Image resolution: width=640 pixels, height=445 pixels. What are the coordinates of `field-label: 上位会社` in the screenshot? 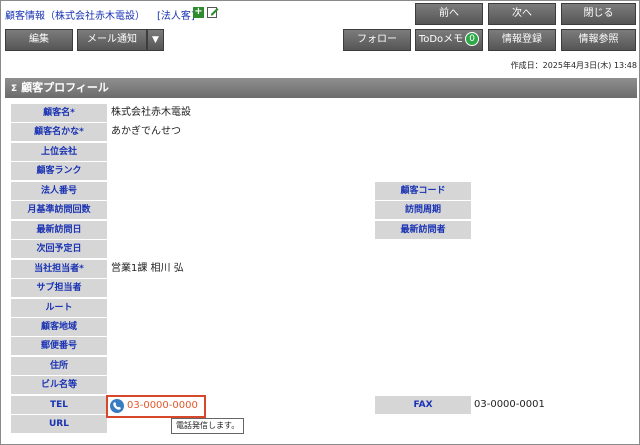 It's located at (59, 152).